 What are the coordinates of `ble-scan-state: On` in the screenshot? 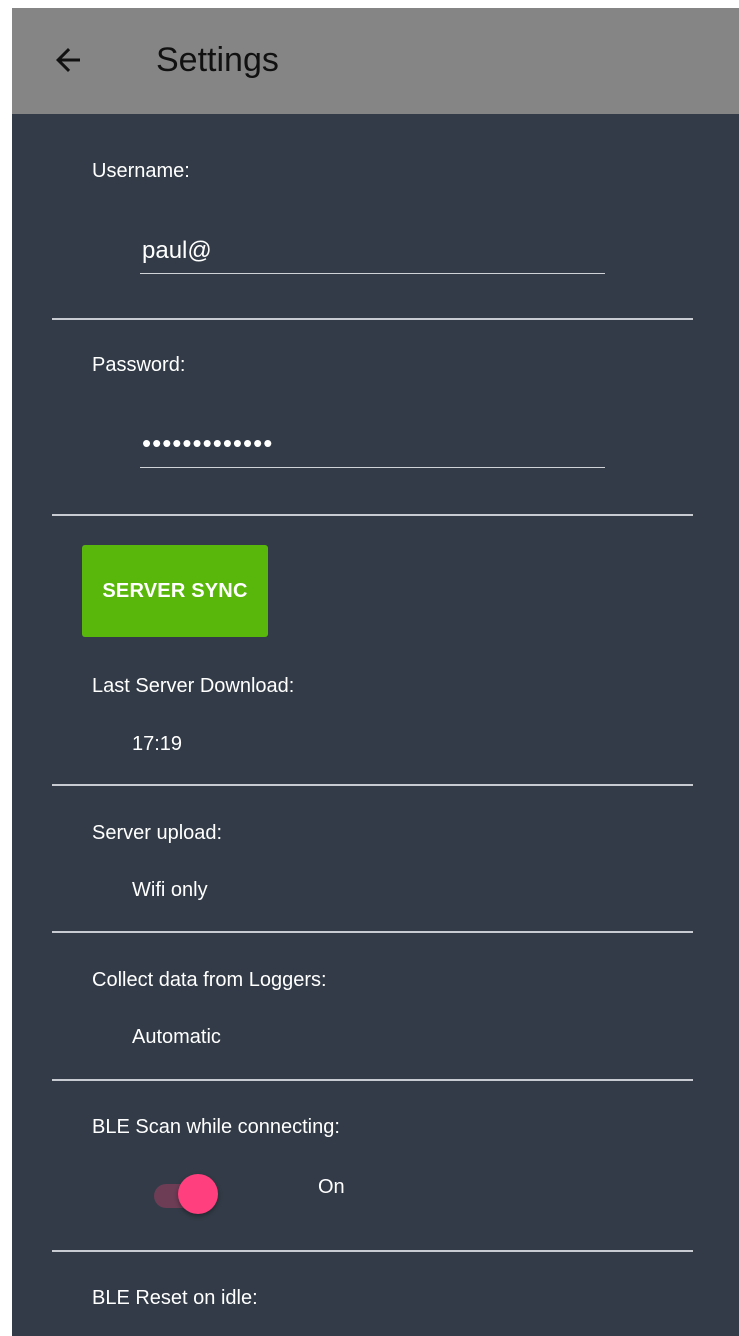 It's located at (331, 1187).